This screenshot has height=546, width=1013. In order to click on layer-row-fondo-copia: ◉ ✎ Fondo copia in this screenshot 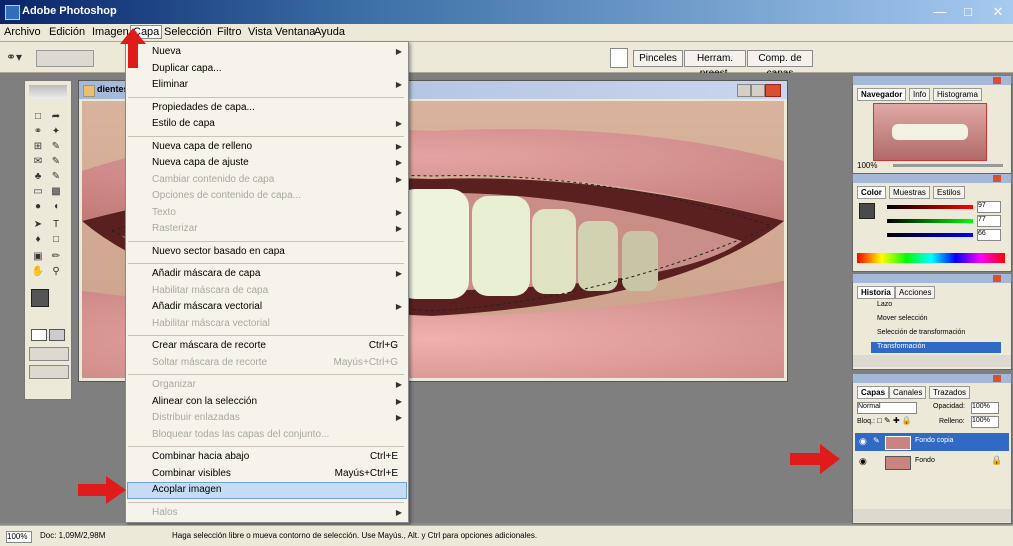, I will do `click(932, 442)`.